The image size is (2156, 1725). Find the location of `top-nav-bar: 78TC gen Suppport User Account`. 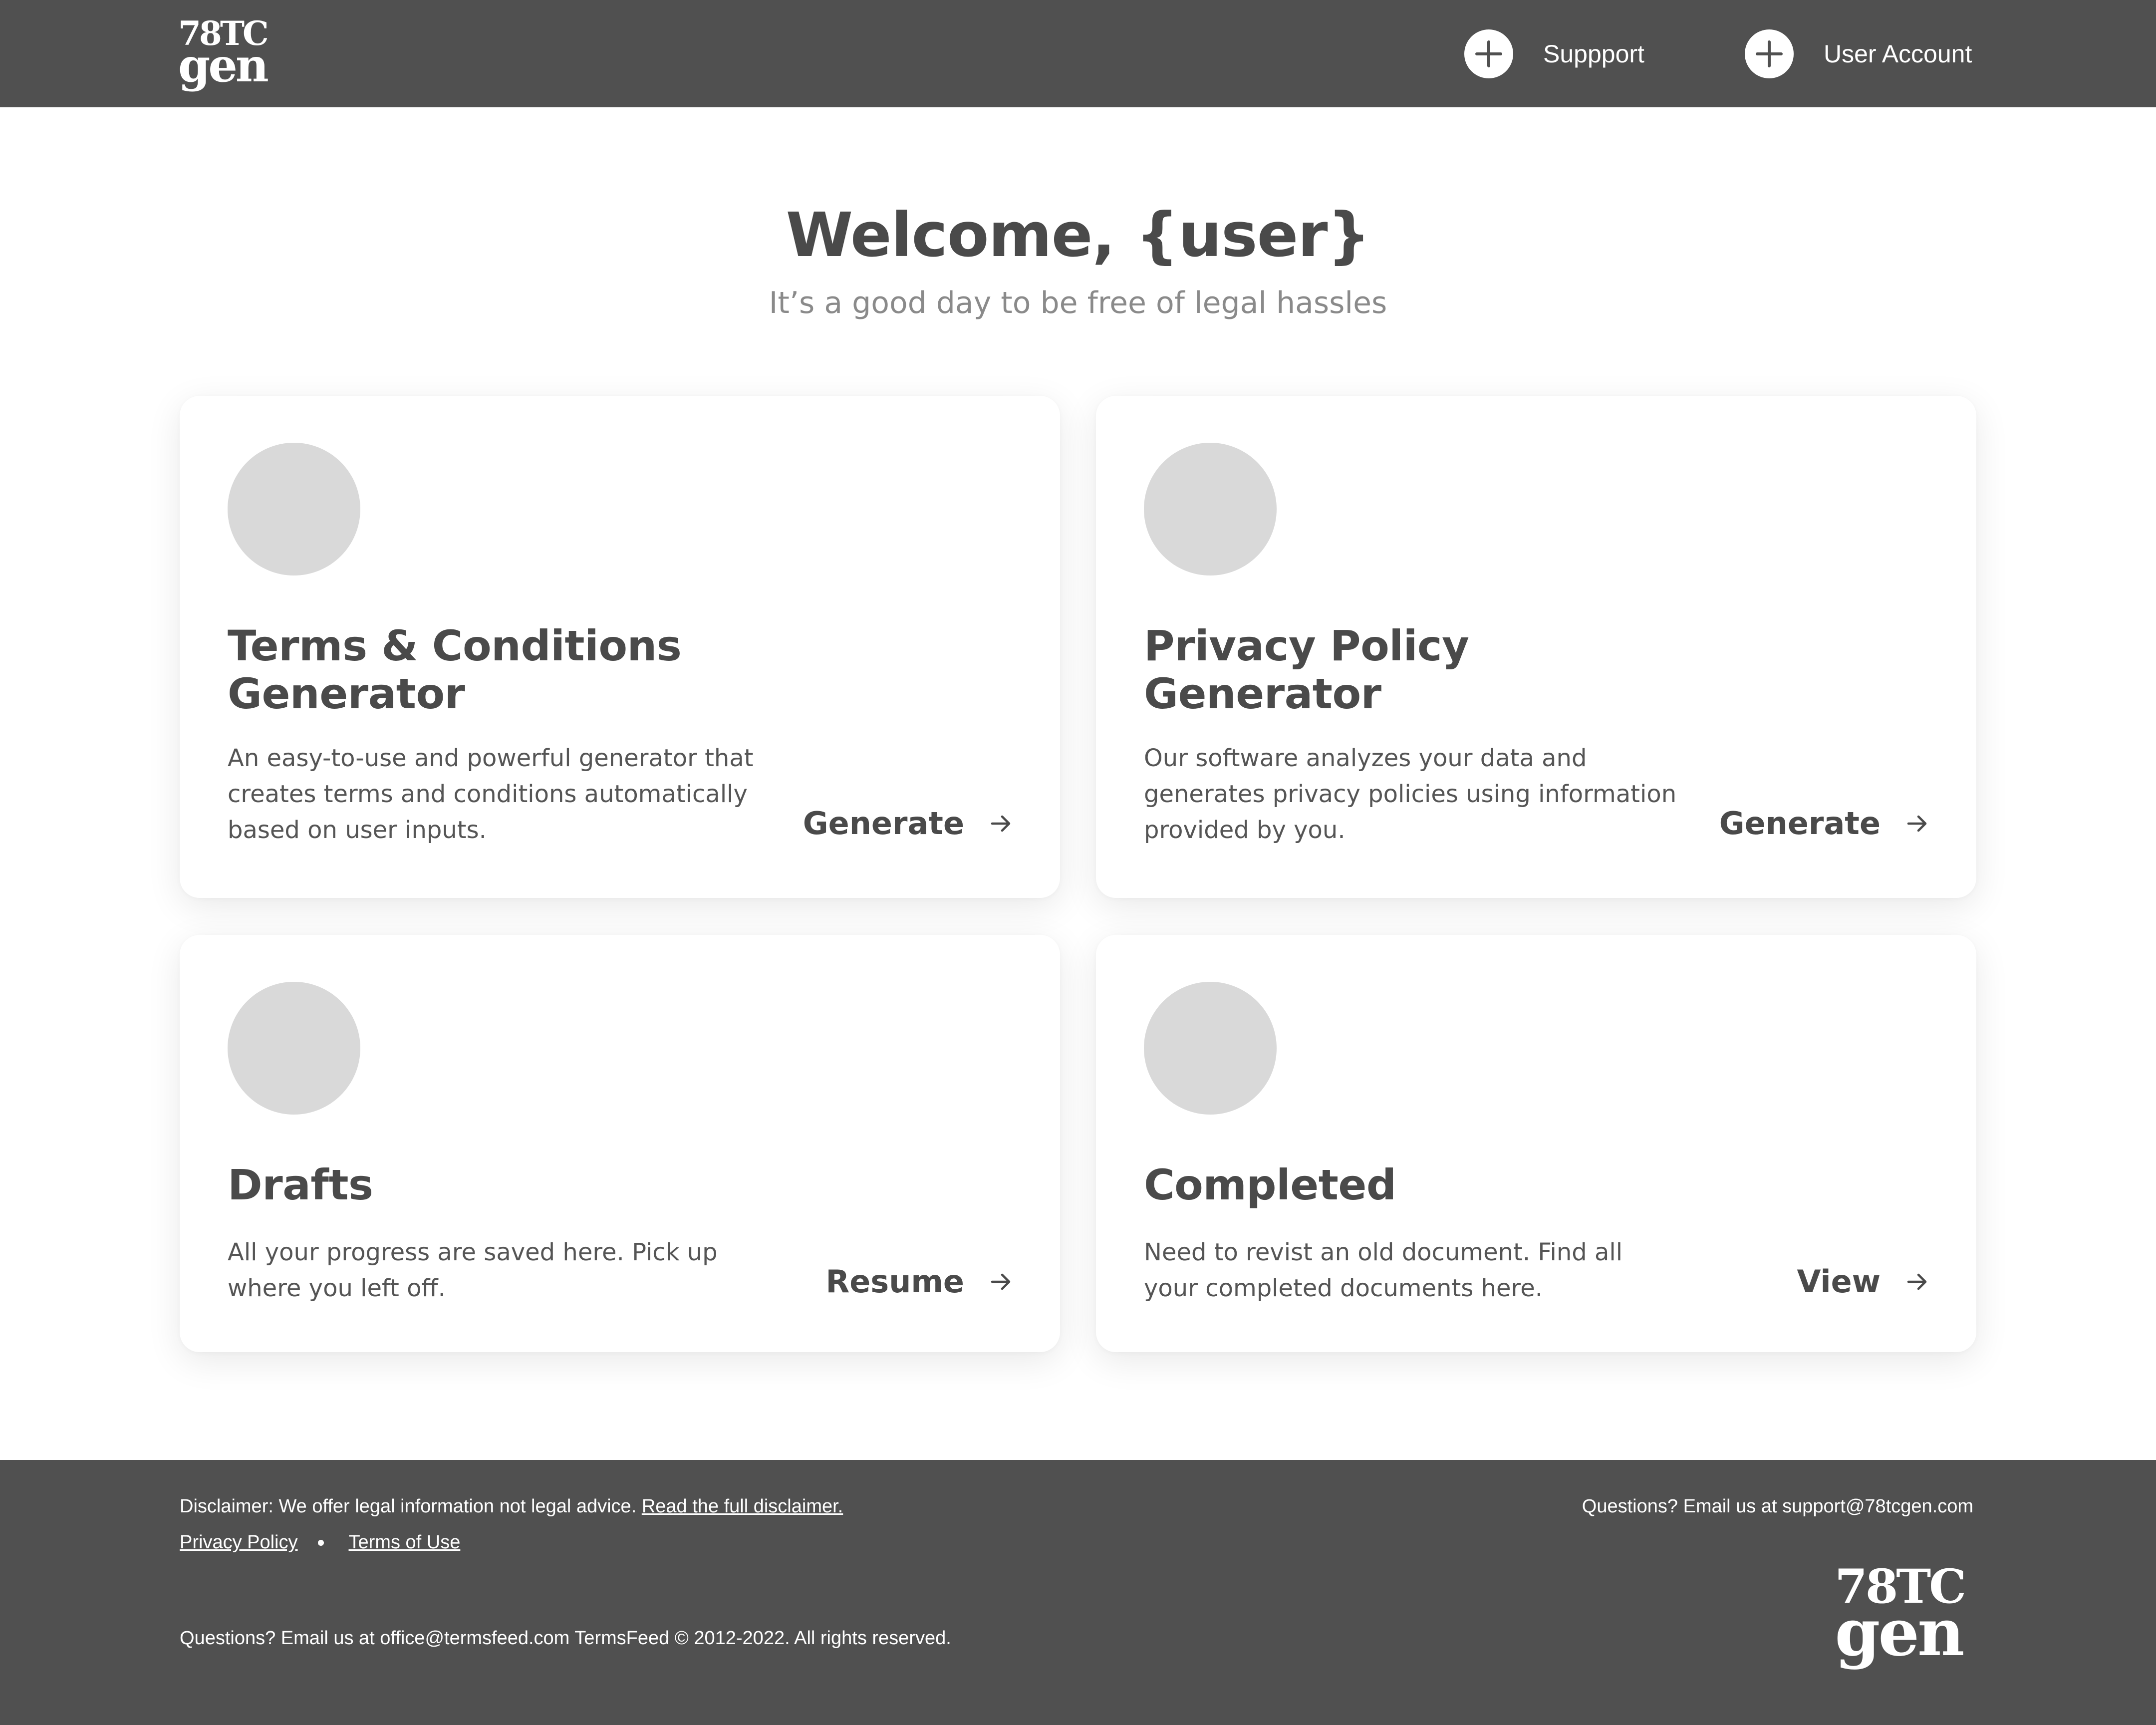

top-nav-bar: 78TC gen Suppport User Account is located at coordinates (1078, 53).